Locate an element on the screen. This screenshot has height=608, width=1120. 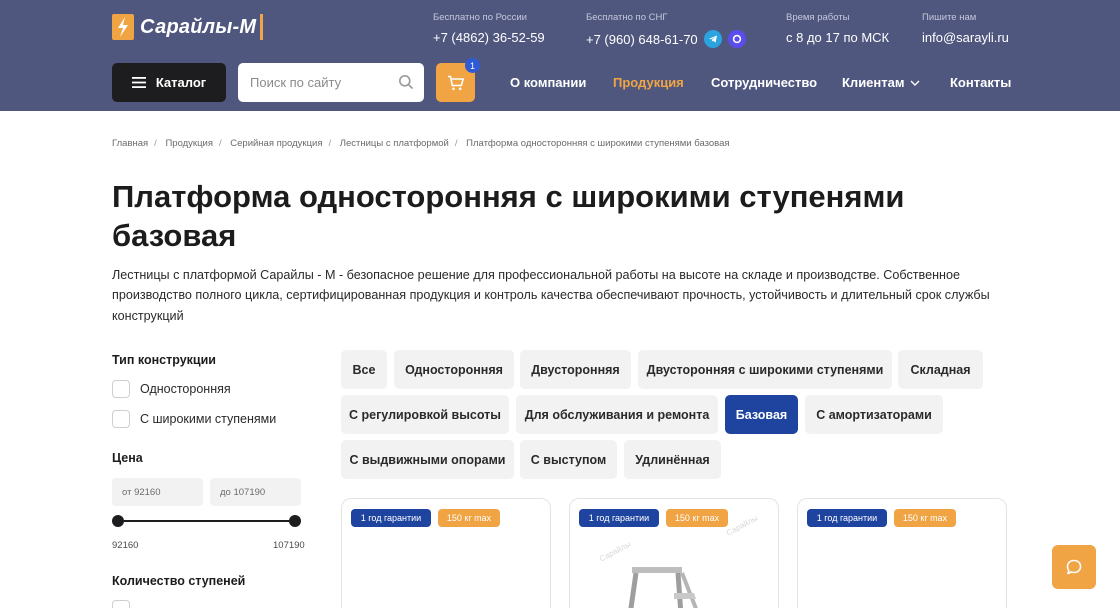
nav-contacts: Контакты is located at coordinates (980, 82).